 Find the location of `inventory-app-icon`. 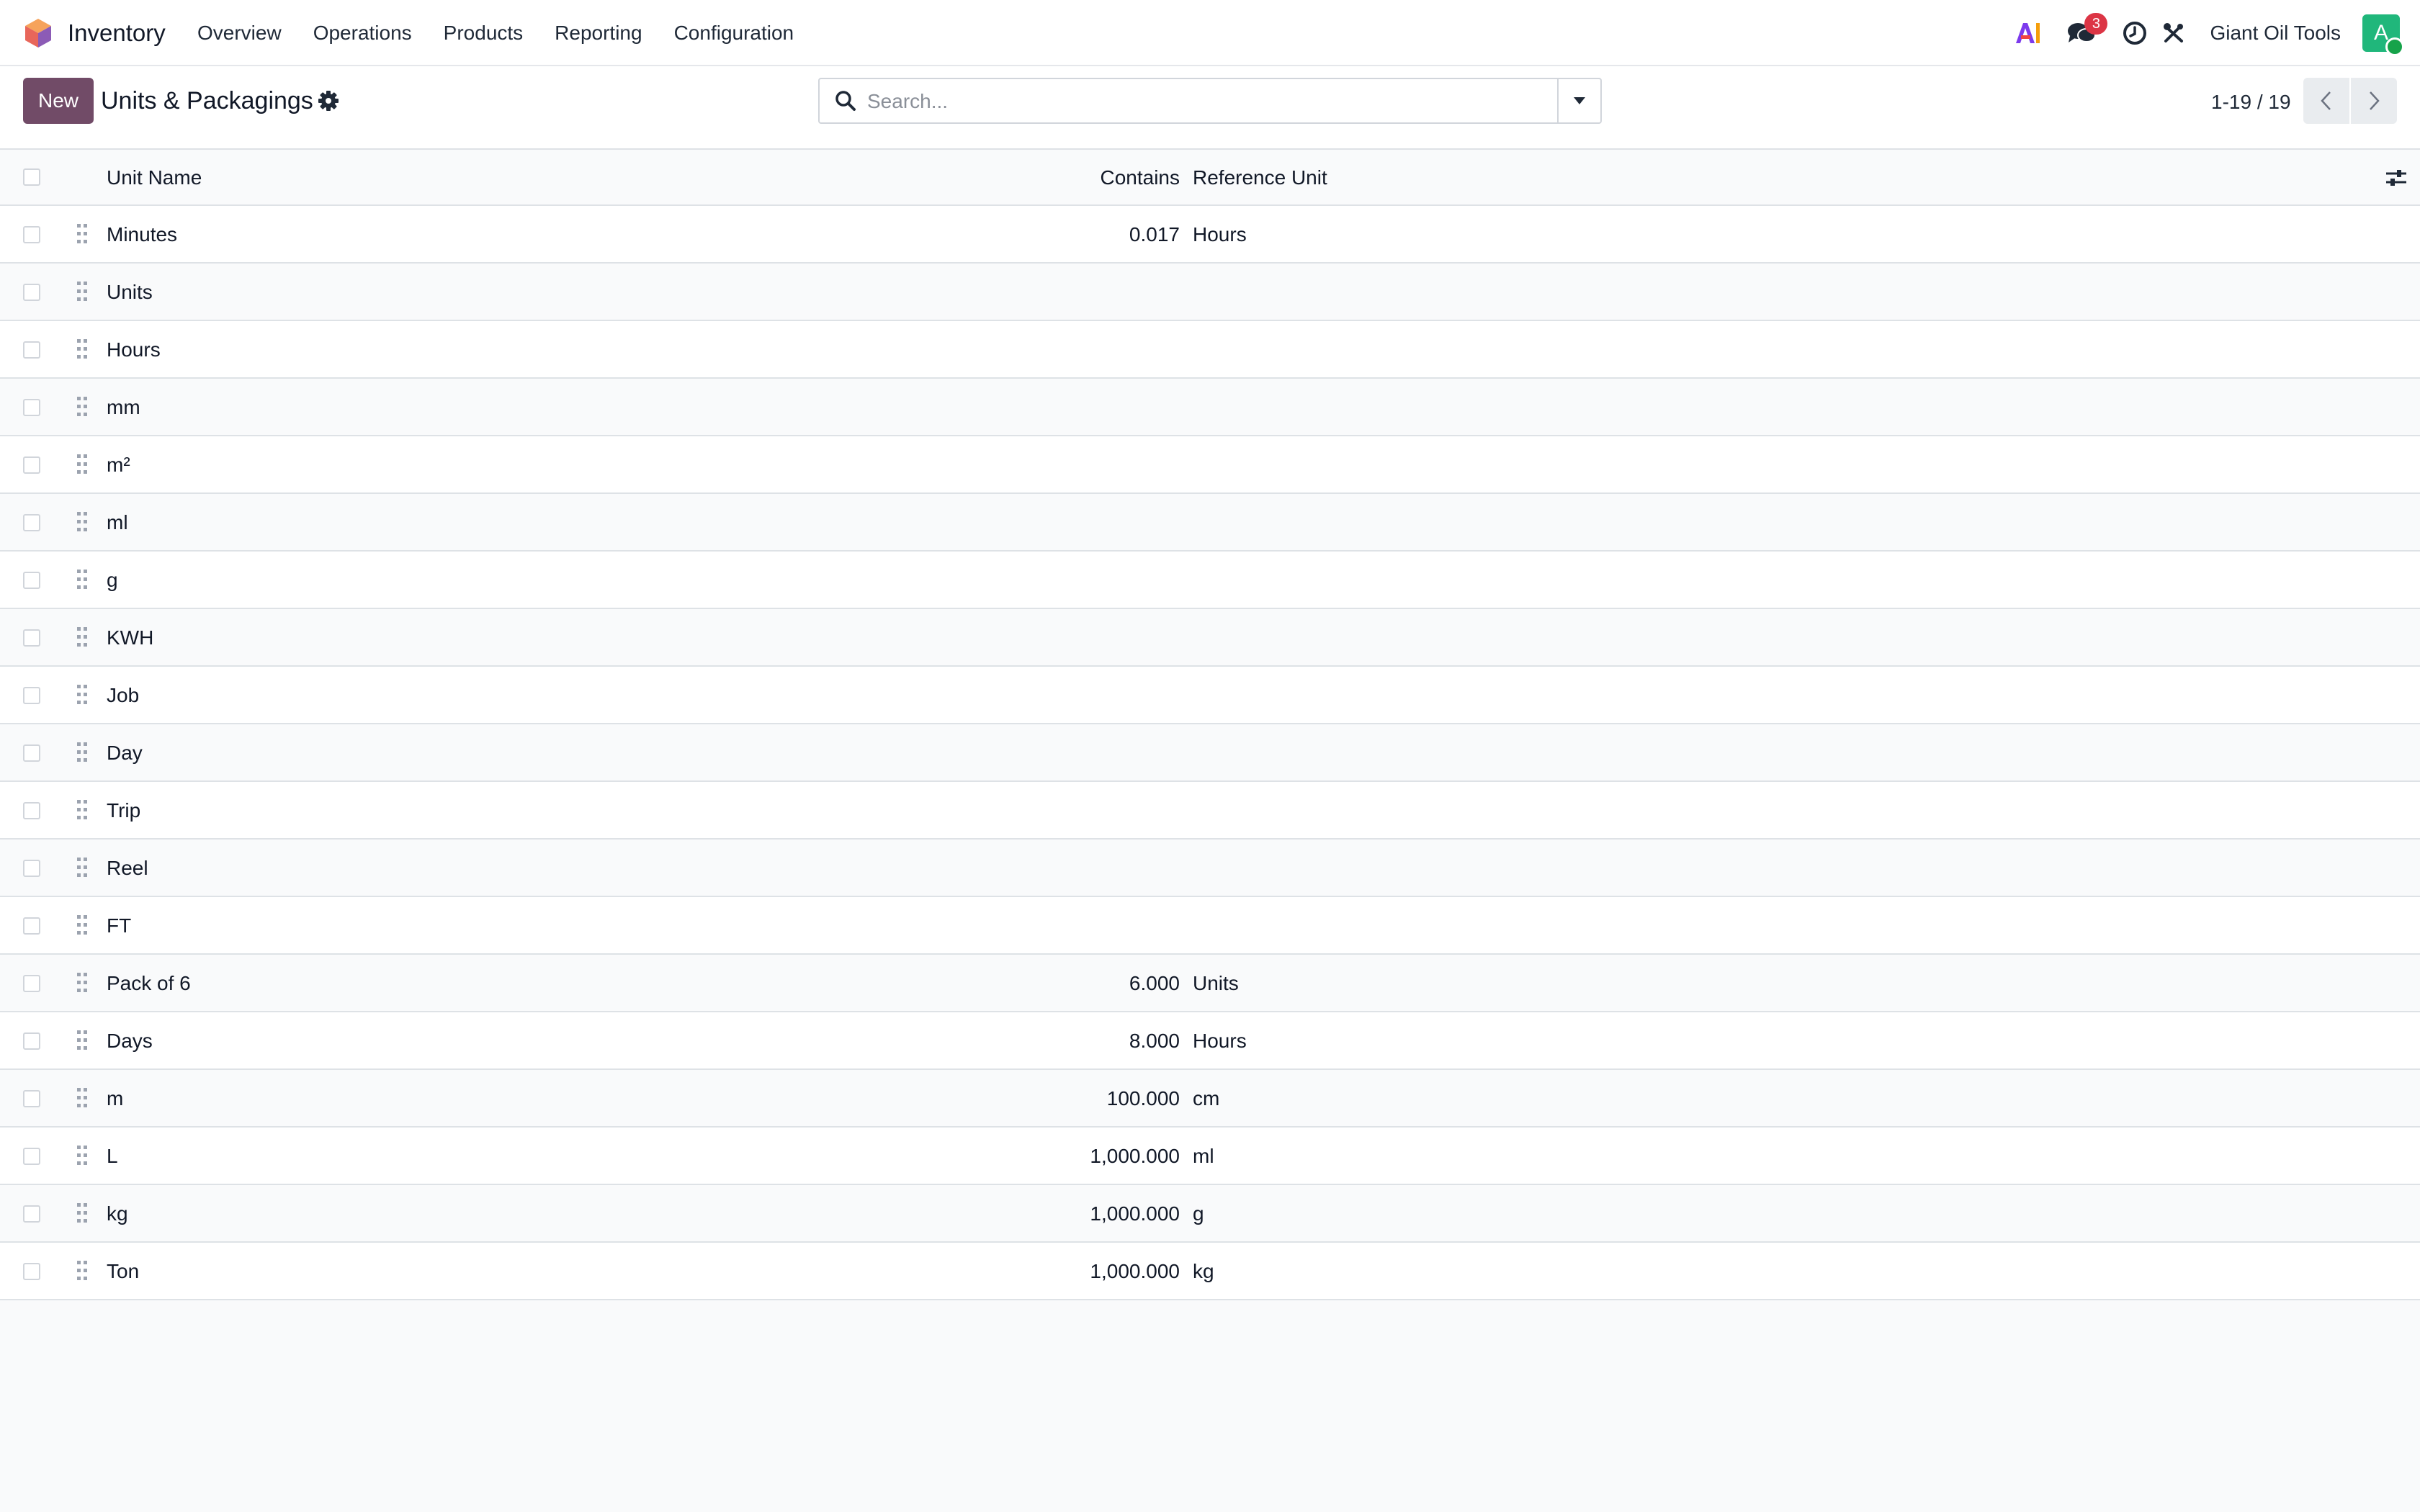

inventory-app-icon is located at coordinates (38, 33).